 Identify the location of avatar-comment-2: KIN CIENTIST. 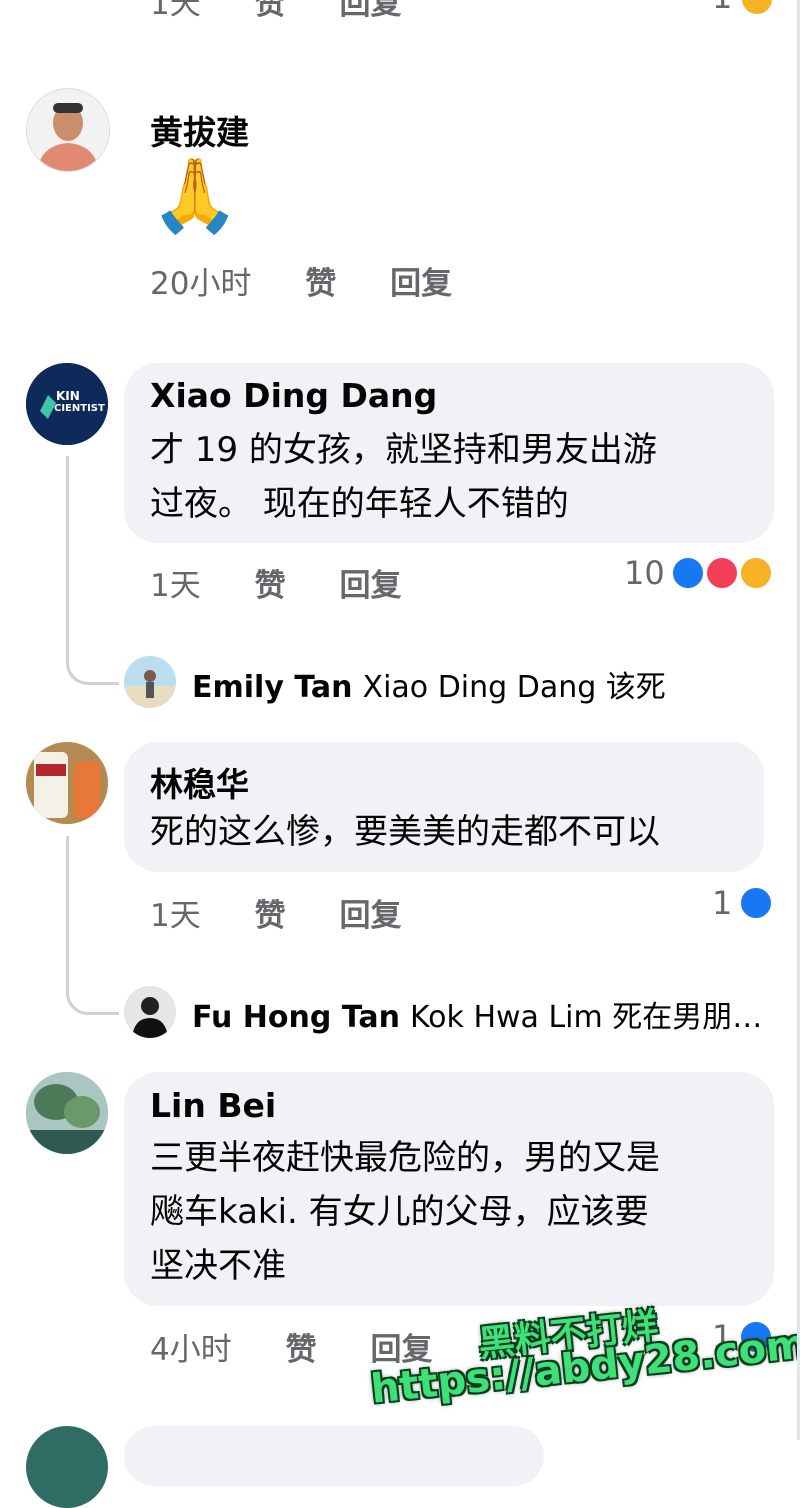
(67, 404).